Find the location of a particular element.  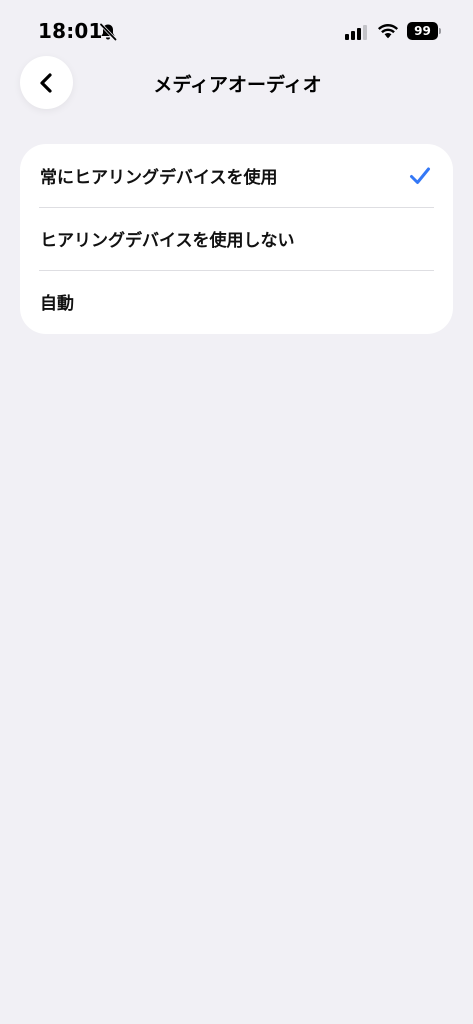

status-time: 18:01 is located at coordinates (70, 31).